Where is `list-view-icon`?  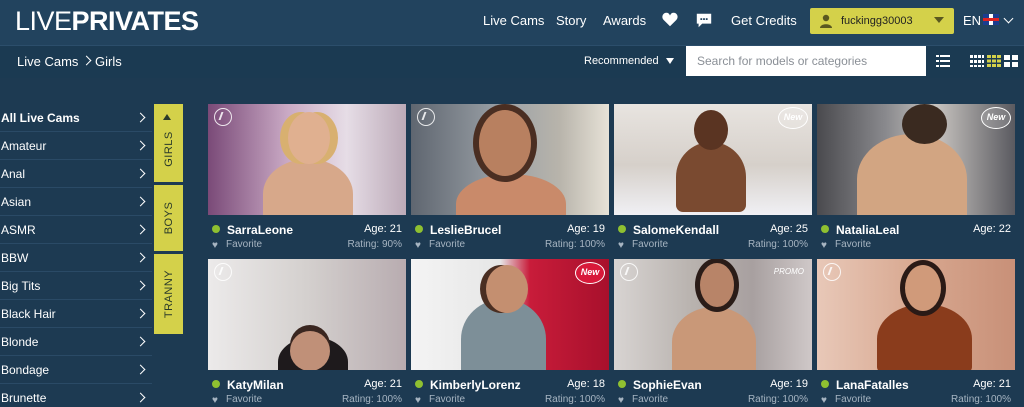 list-view-icon is located at coordinates (943, 61).